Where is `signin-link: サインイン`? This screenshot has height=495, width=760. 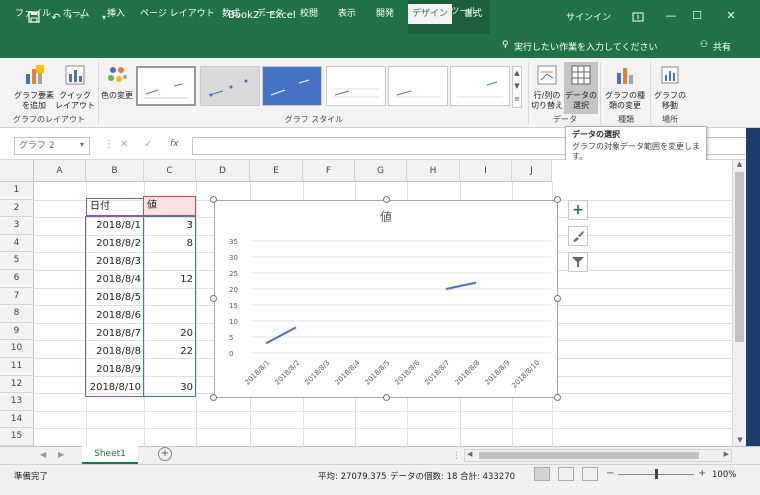
signin-link: サインイン is located at coordinates (588, 16).